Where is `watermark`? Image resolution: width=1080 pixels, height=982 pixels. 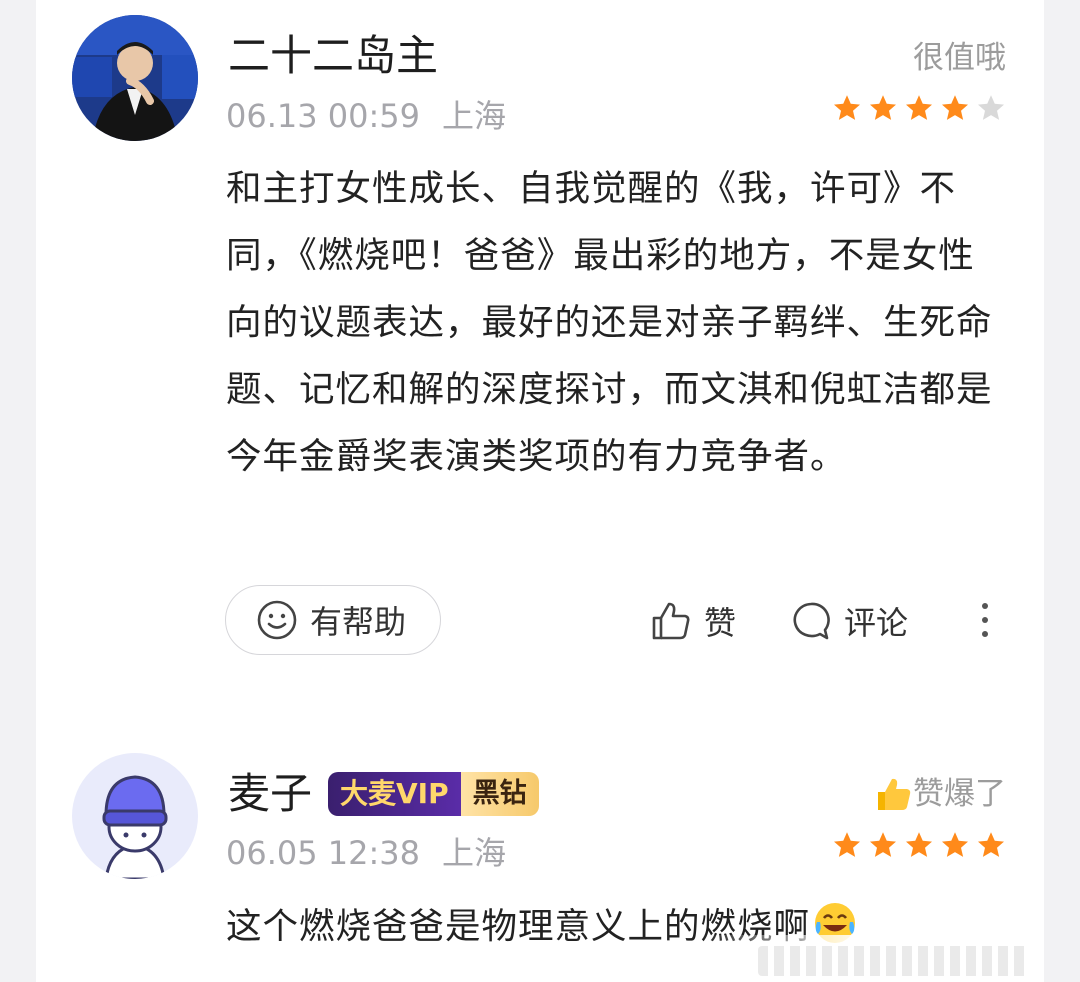 watermark is located at coordinates (893, 961).